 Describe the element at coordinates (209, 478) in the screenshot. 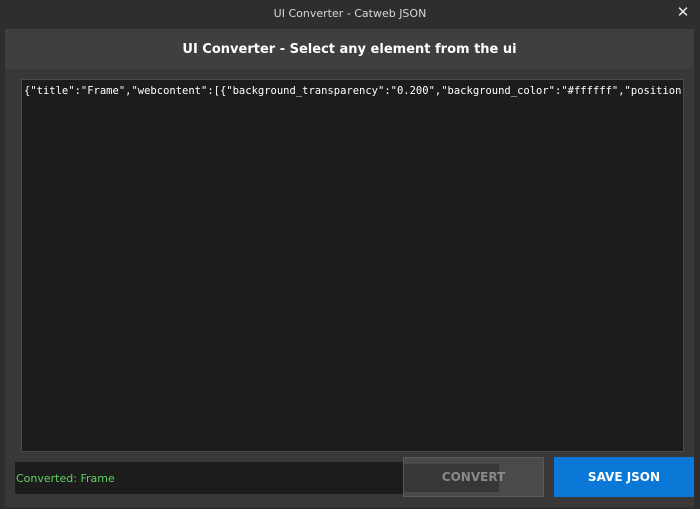

I see `status-bar: Converted: Frame` at that location.